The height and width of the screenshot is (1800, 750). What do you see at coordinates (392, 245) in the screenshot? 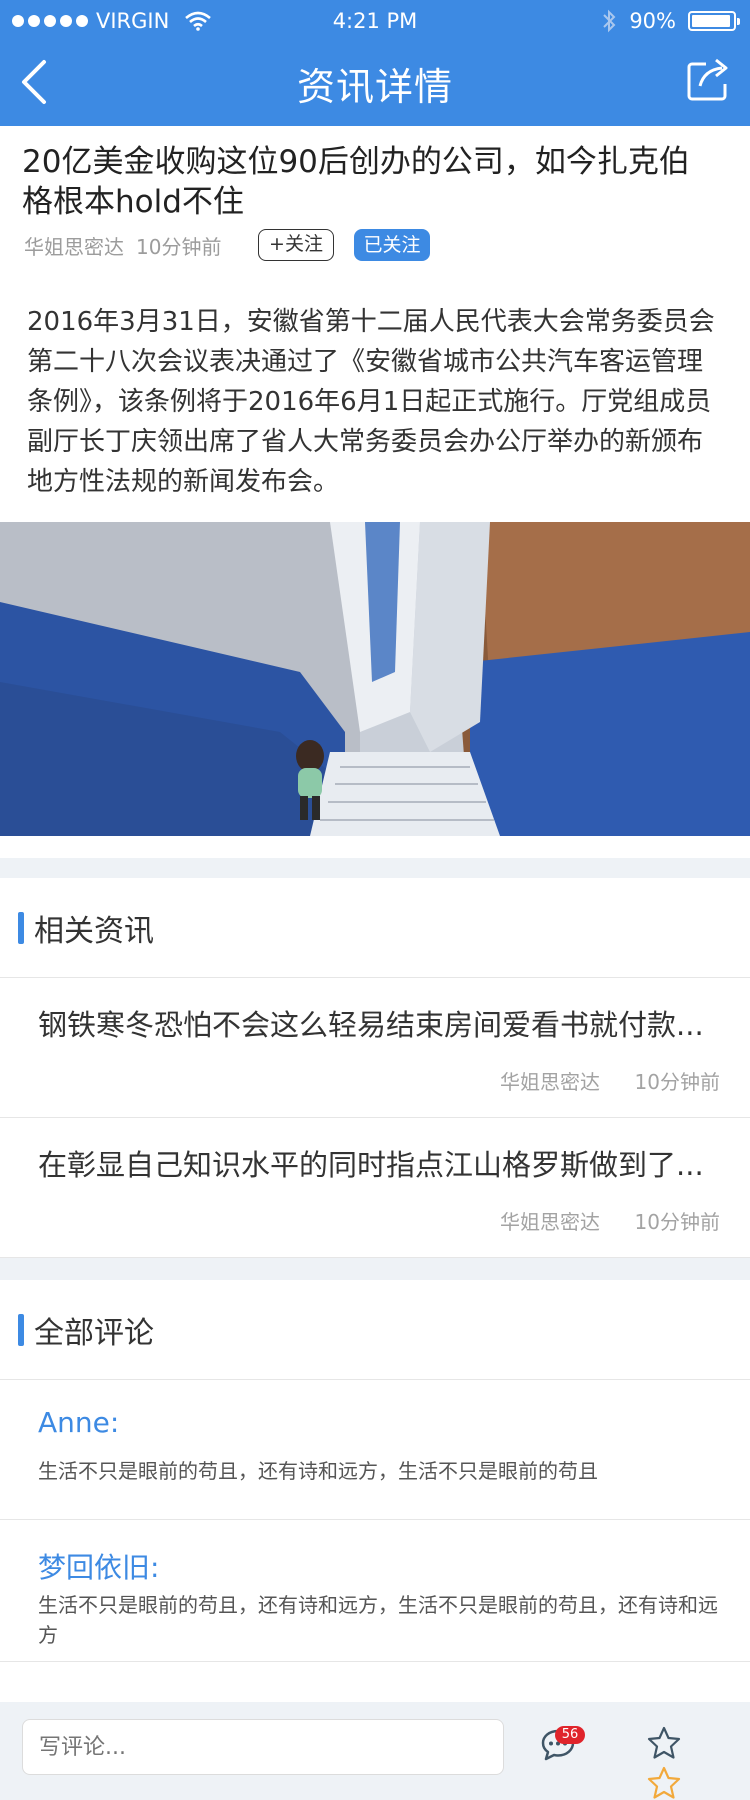
I see `followed-button: 已关注` at bounding box center [392, 245].